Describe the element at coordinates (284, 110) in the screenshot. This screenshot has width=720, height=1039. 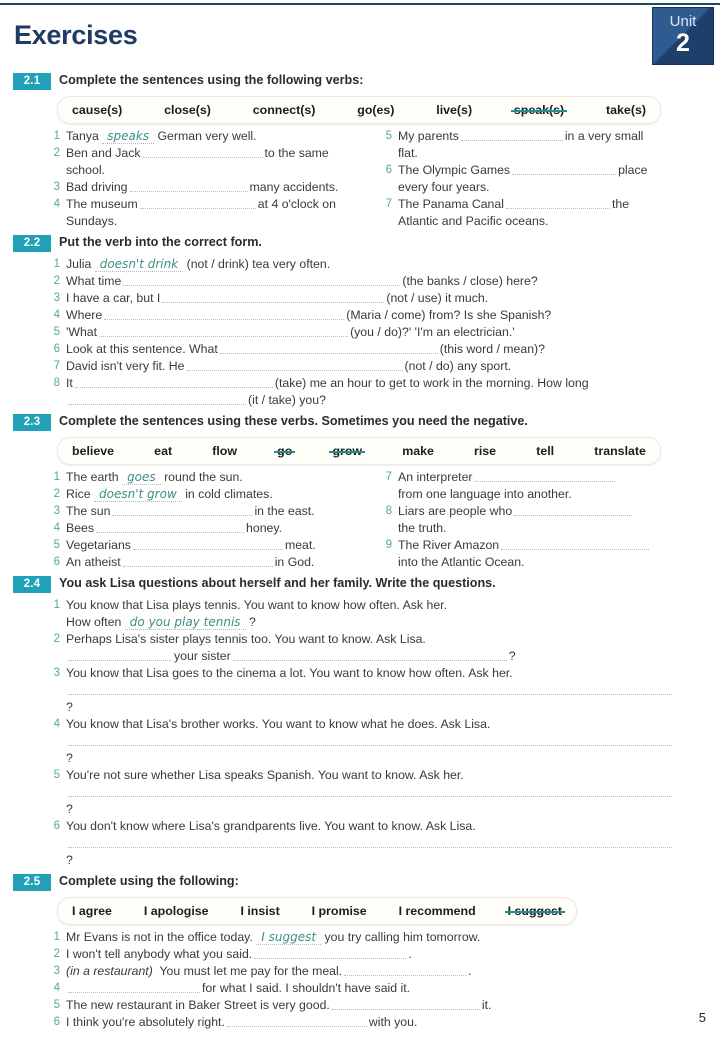
I see `word-bank-item: connect(s)` at that location.